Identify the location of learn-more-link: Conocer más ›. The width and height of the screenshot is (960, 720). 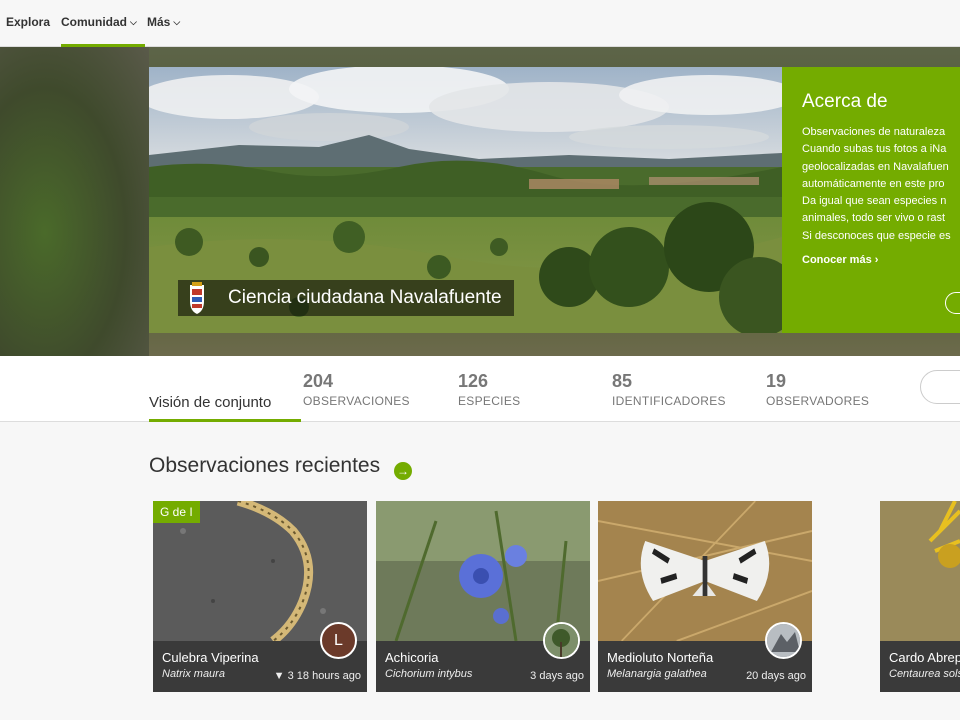
(840, 260).